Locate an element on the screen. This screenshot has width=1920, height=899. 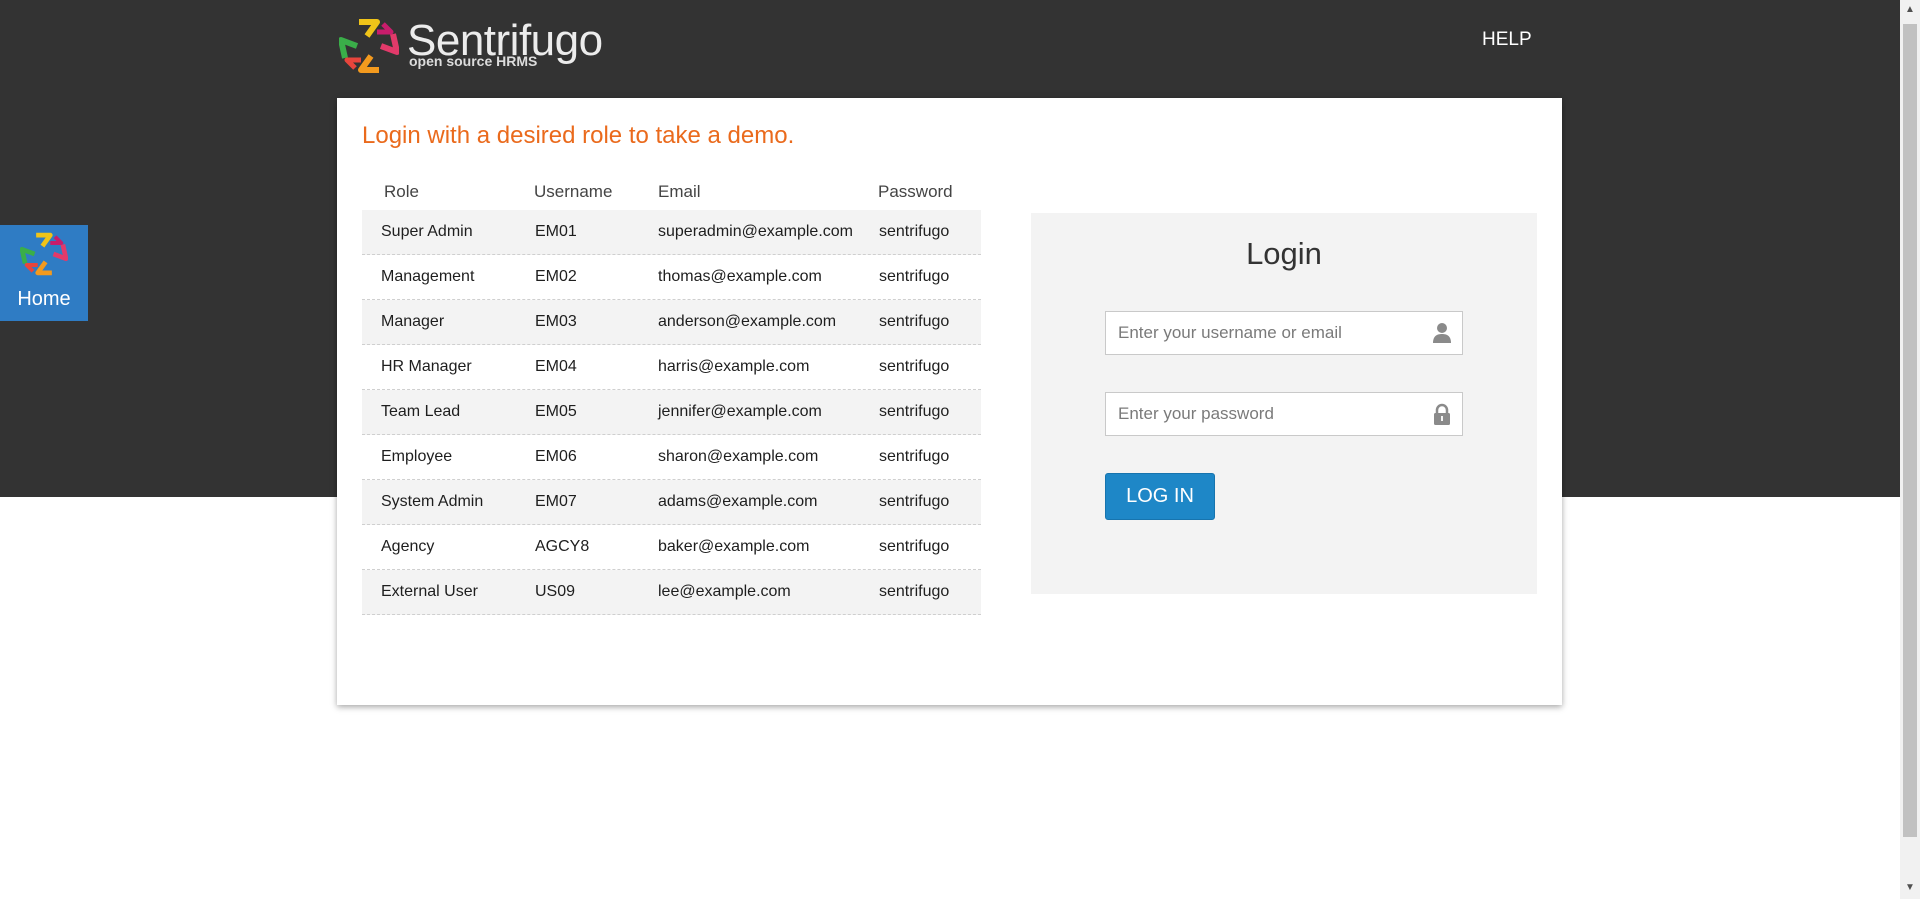
brand-logo: Sentrifugo open source HRMS is located at coordinates (471, 45).